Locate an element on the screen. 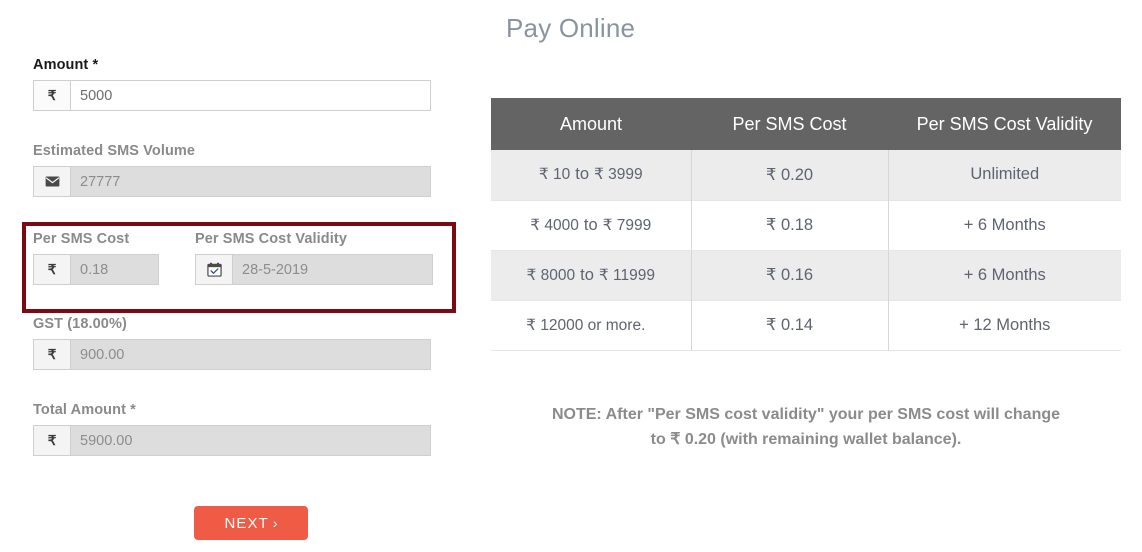 The width and height of the screenshot is (1142, 552). amount-from: ₹ 4000 is located at coordinates (554, 225).